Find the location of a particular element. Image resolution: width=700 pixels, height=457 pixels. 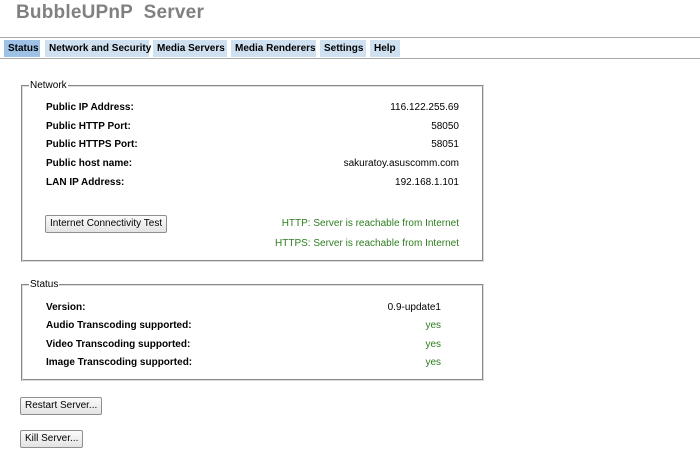

tab-help: Help is located at coordinates (385, 48).